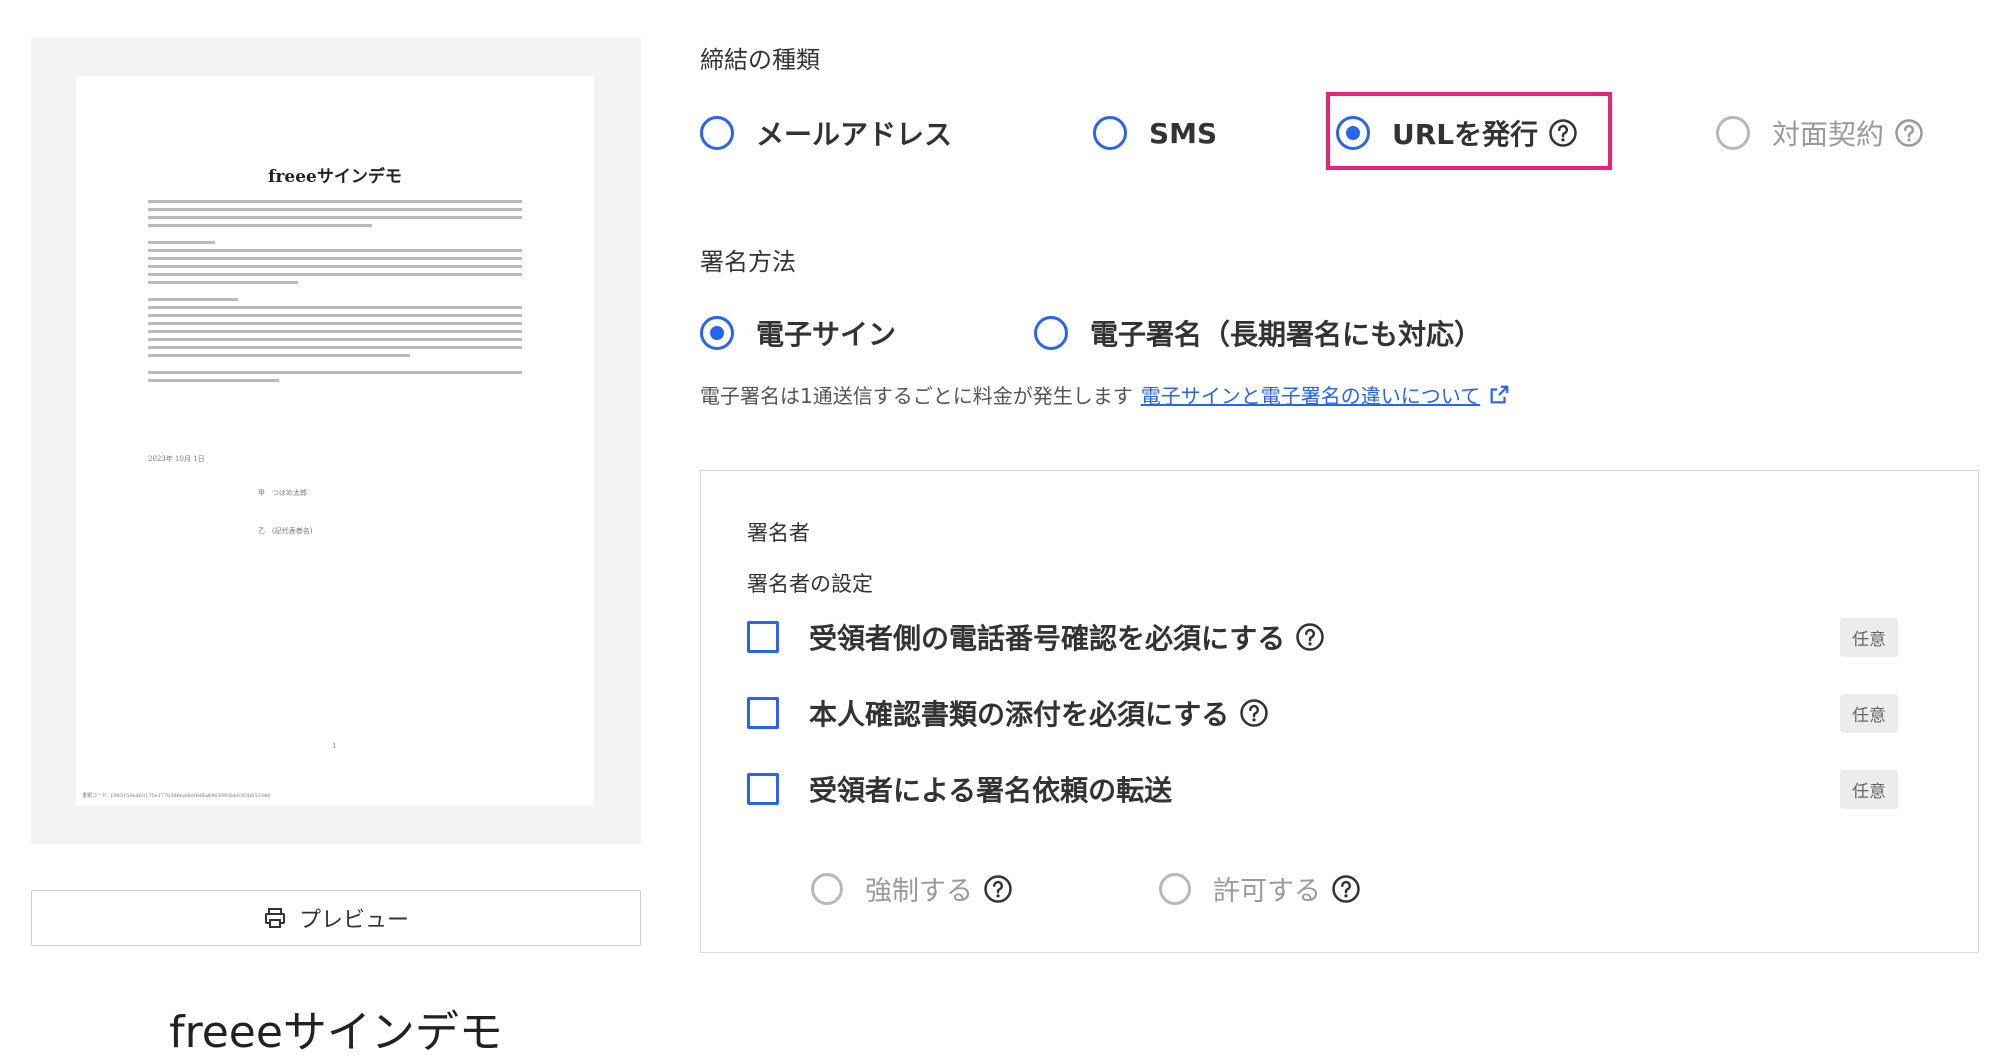  Describe the element at coordinates (353, 920) in the screenshot. I see `preview-button-label: プレビュー` at that location.